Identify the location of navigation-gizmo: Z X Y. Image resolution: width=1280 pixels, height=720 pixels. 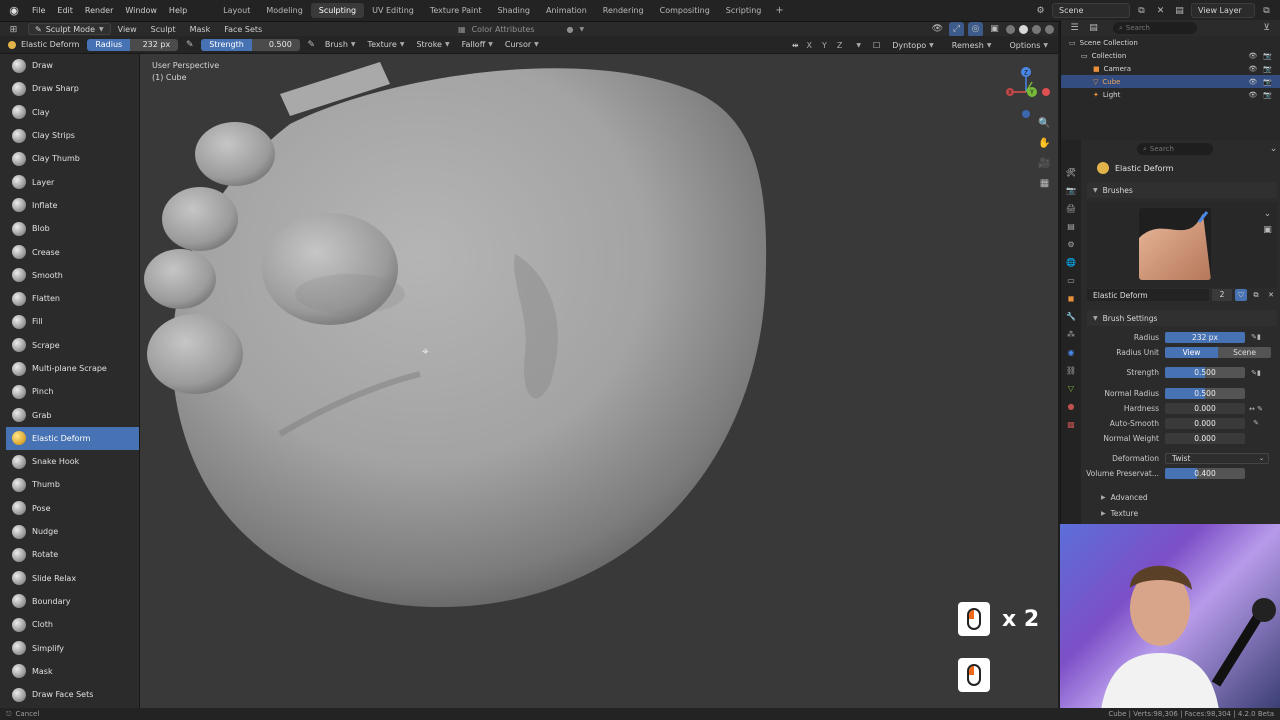
(1027, 92).